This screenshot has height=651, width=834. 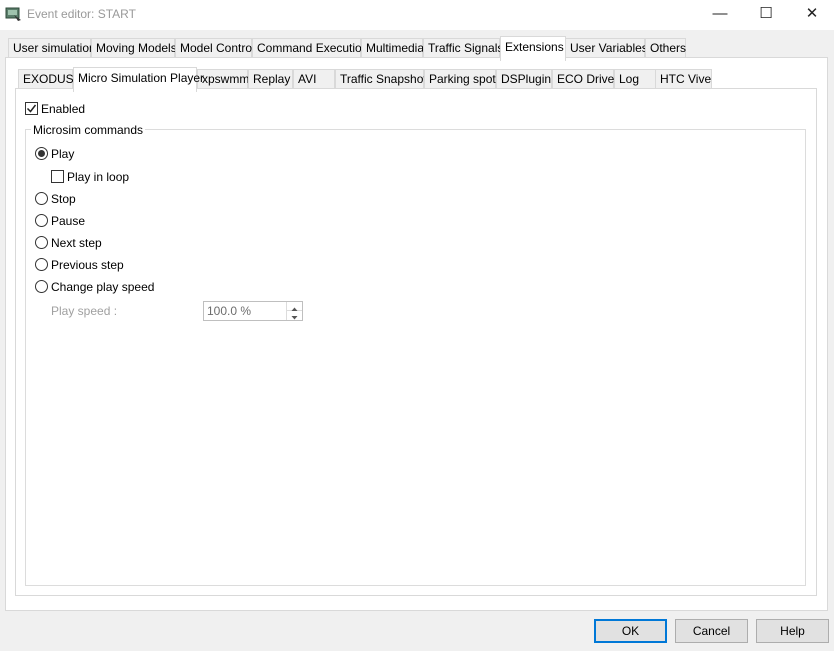 What do you see at coordinates (720, 15) in the screenshot?
I see `minimize-button: —` at bounding box center [720, 15].